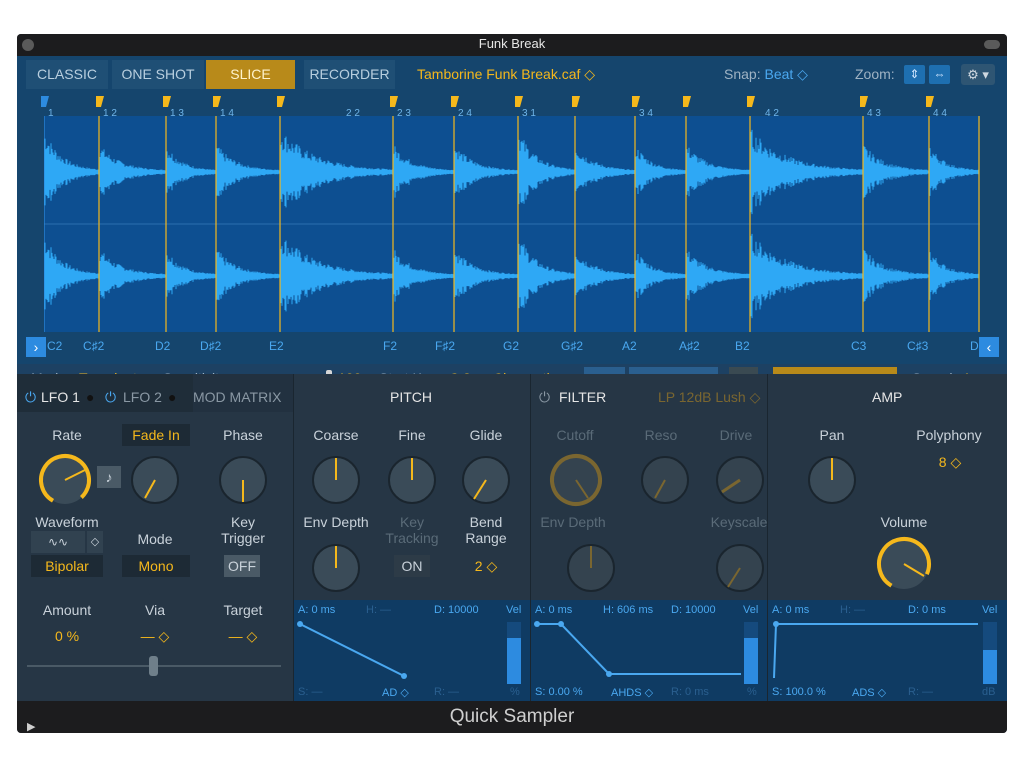 This screenshot has width=1024, height=768. Describe the element at coordinates (858, 346) in the screenshot. I see `slice-note-label: C3` at that location.